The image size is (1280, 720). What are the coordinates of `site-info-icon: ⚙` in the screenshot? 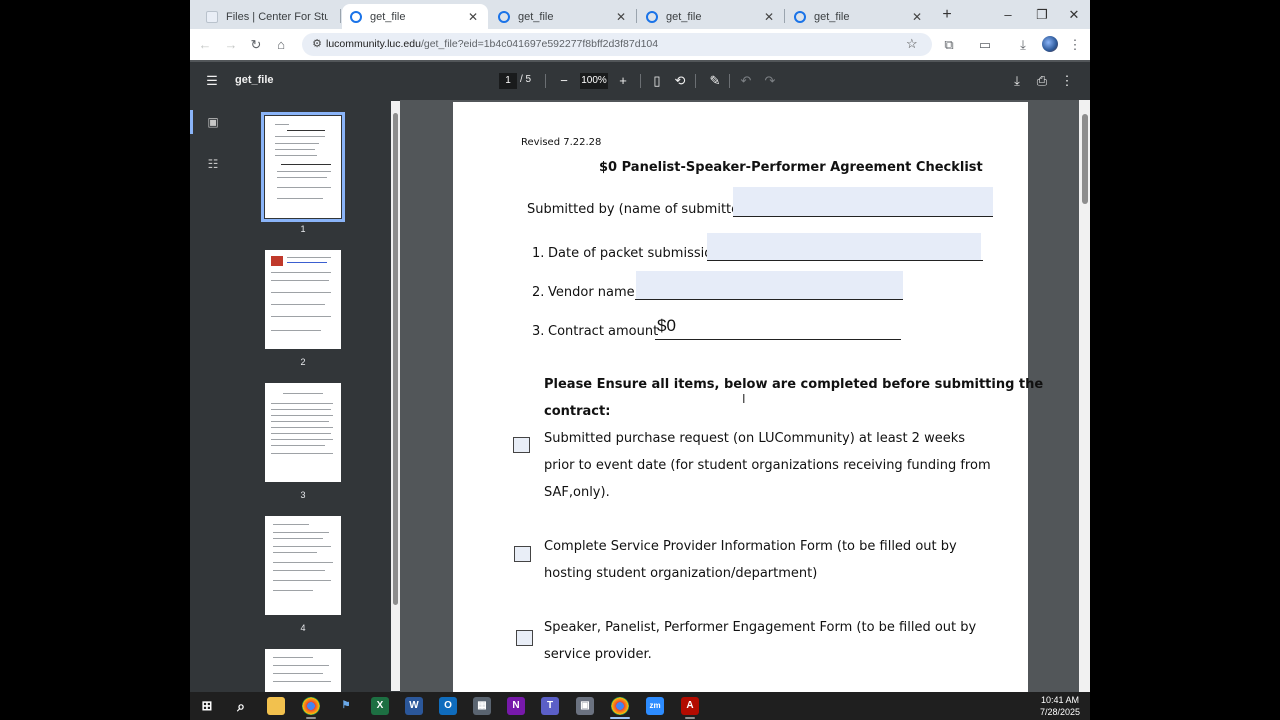 It's located at (317, 44).